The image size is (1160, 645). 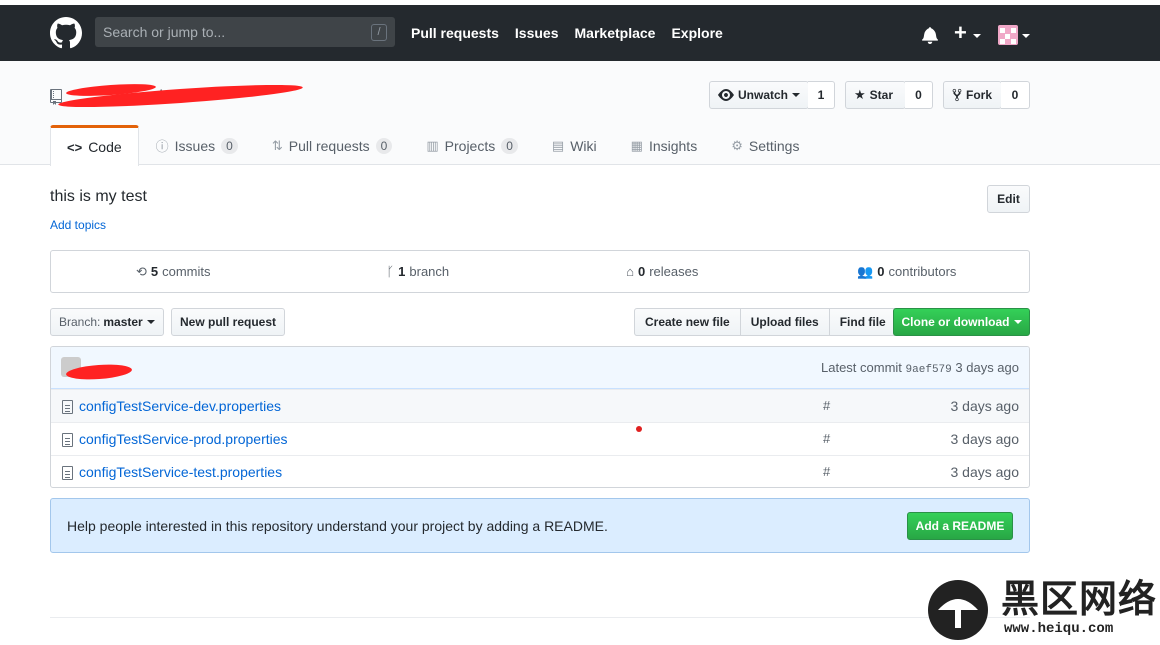 What do you see at coordinates (615, 33) in the screenshot?
I see `nav-marketplace: Marketplace` at bounding box center [615, 33].